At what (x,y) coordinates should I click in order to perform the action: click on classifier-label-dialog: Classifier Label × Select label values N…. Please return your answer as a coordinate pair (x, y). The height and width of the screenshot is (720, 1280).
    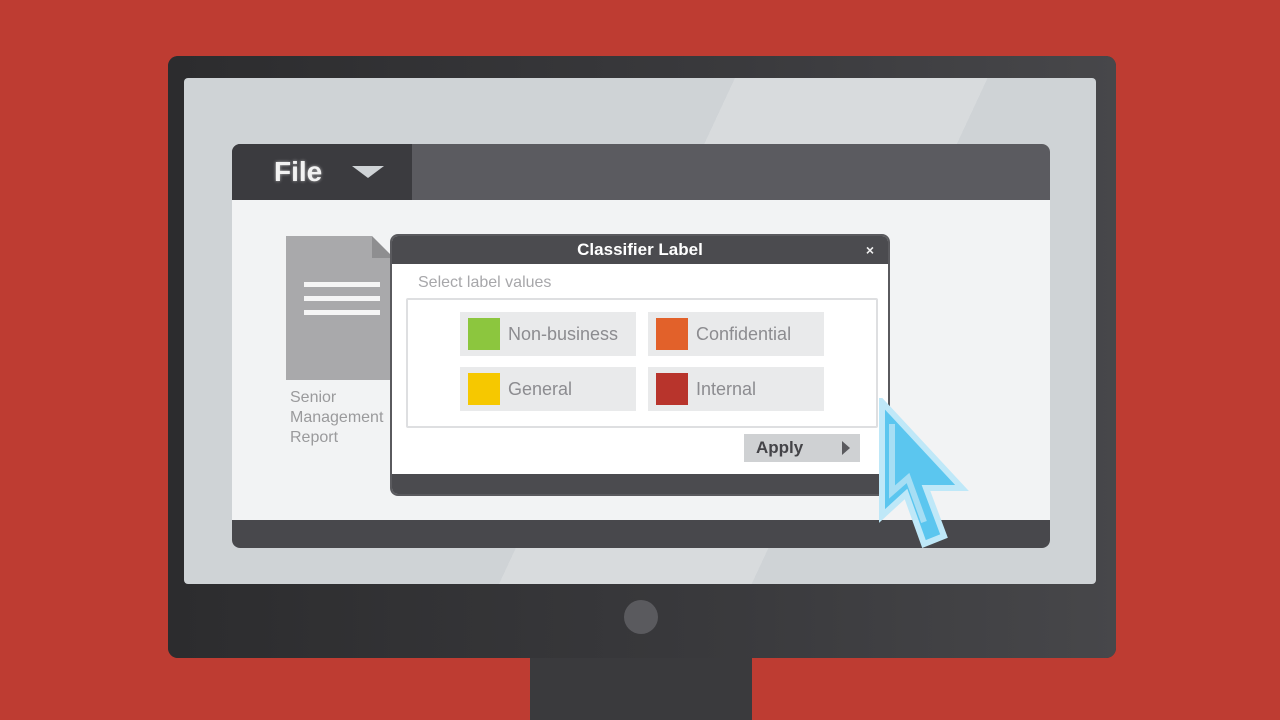
    Looking at the image, I should click on (640, 365).